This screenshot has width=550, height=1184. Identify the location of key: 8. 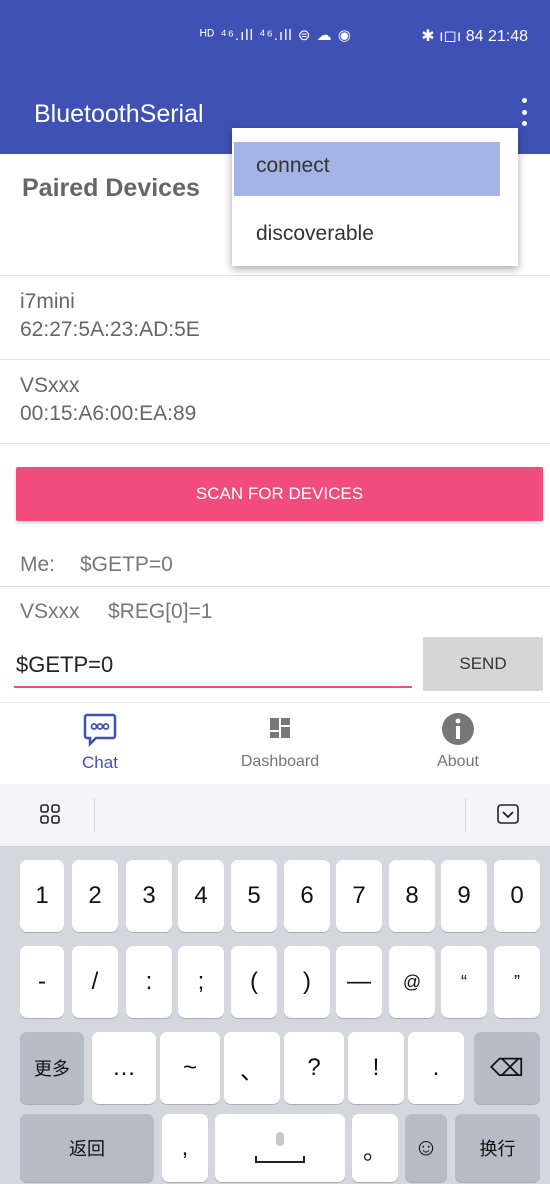
(412, 896).